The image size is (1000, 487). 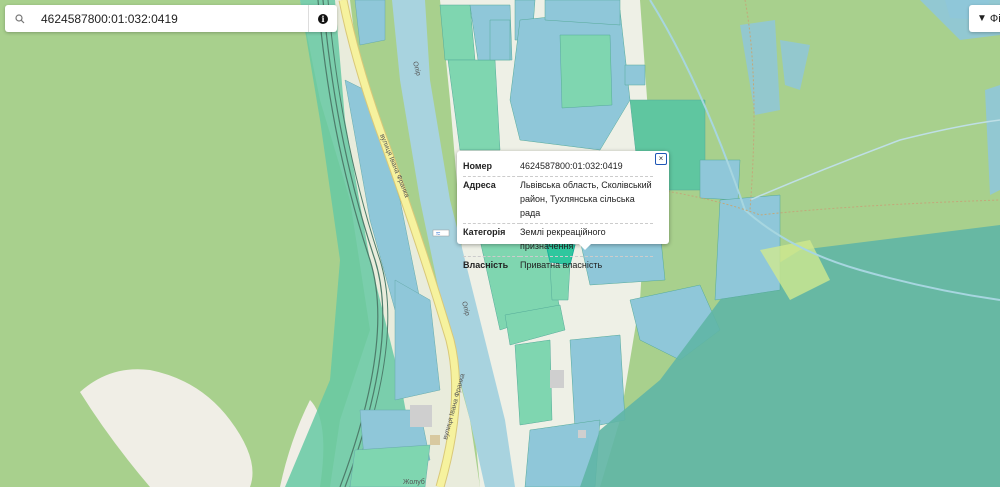 What do you see at coordinates (486, 265) in the screenshot?
I see `row-key: Власність` at bounding box center [486, 265].